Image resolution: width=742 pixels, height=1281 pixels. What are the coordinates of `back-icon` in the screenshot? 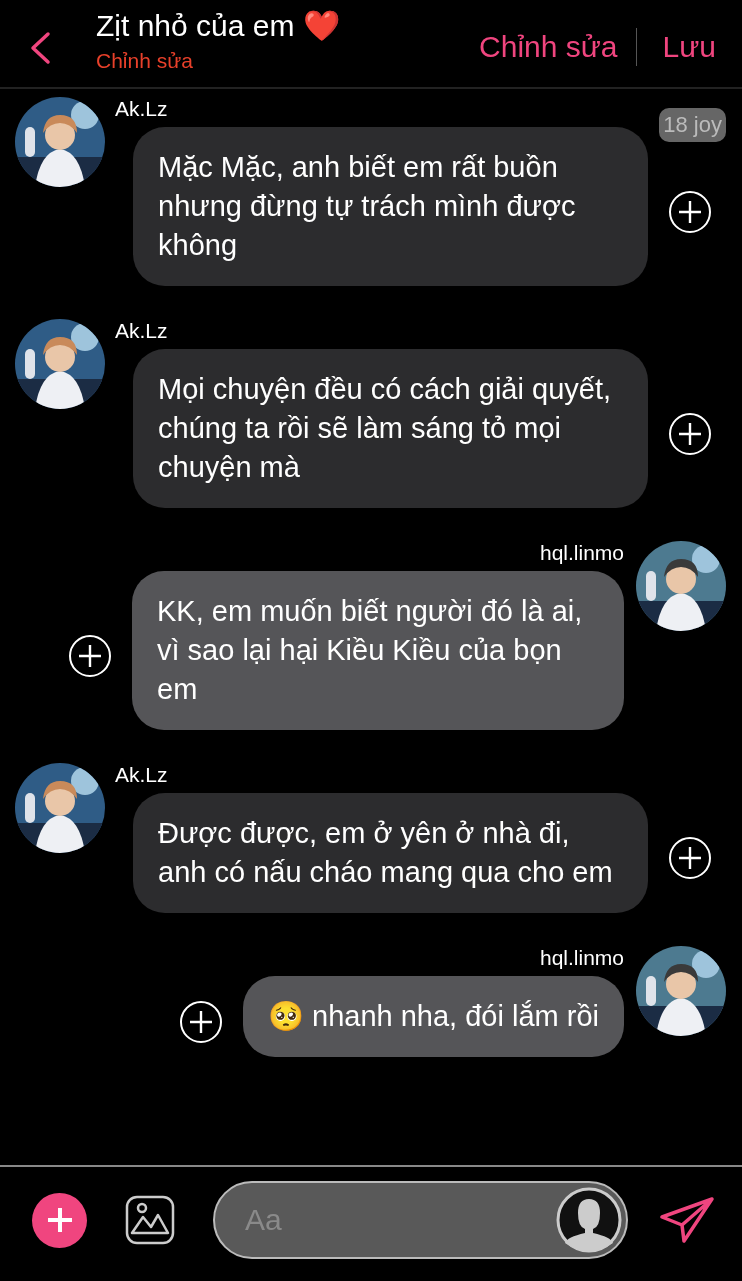 It's located at (40, 48).